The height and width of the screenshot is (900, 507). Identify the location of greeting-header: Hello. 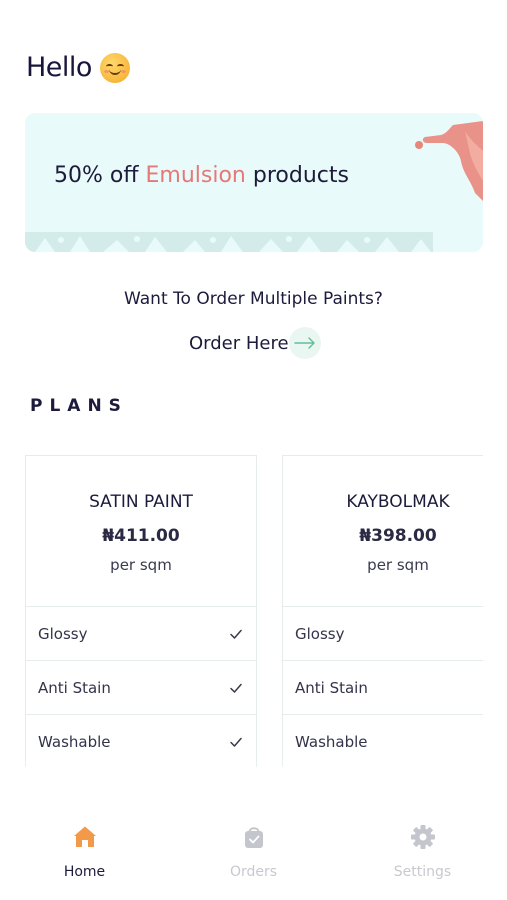
(78, 67).